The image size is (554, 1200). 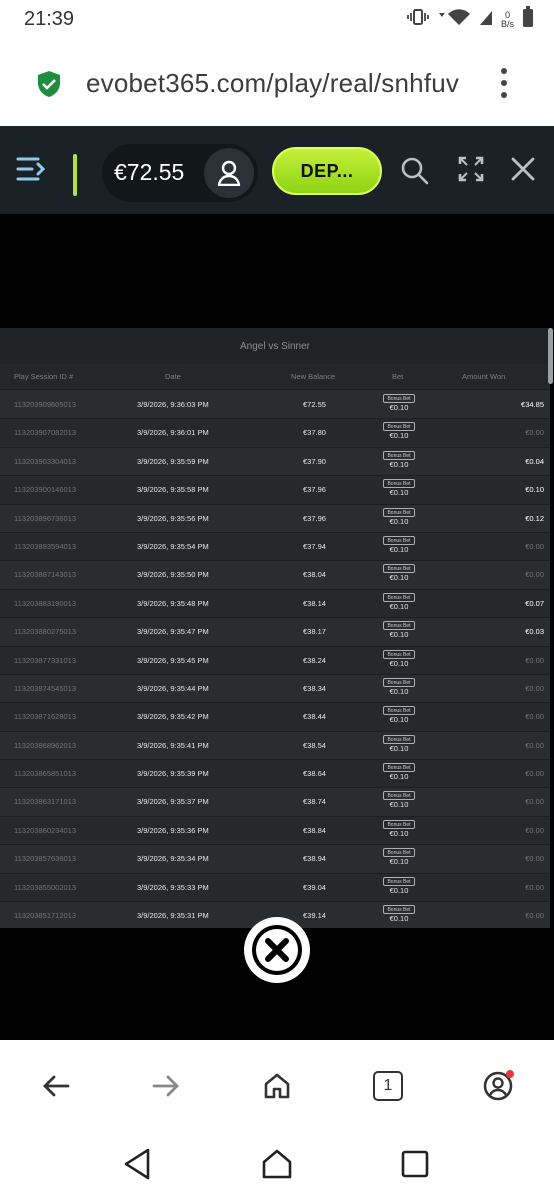 I want to click on shield-check-icon, so click(x=49, y=86).